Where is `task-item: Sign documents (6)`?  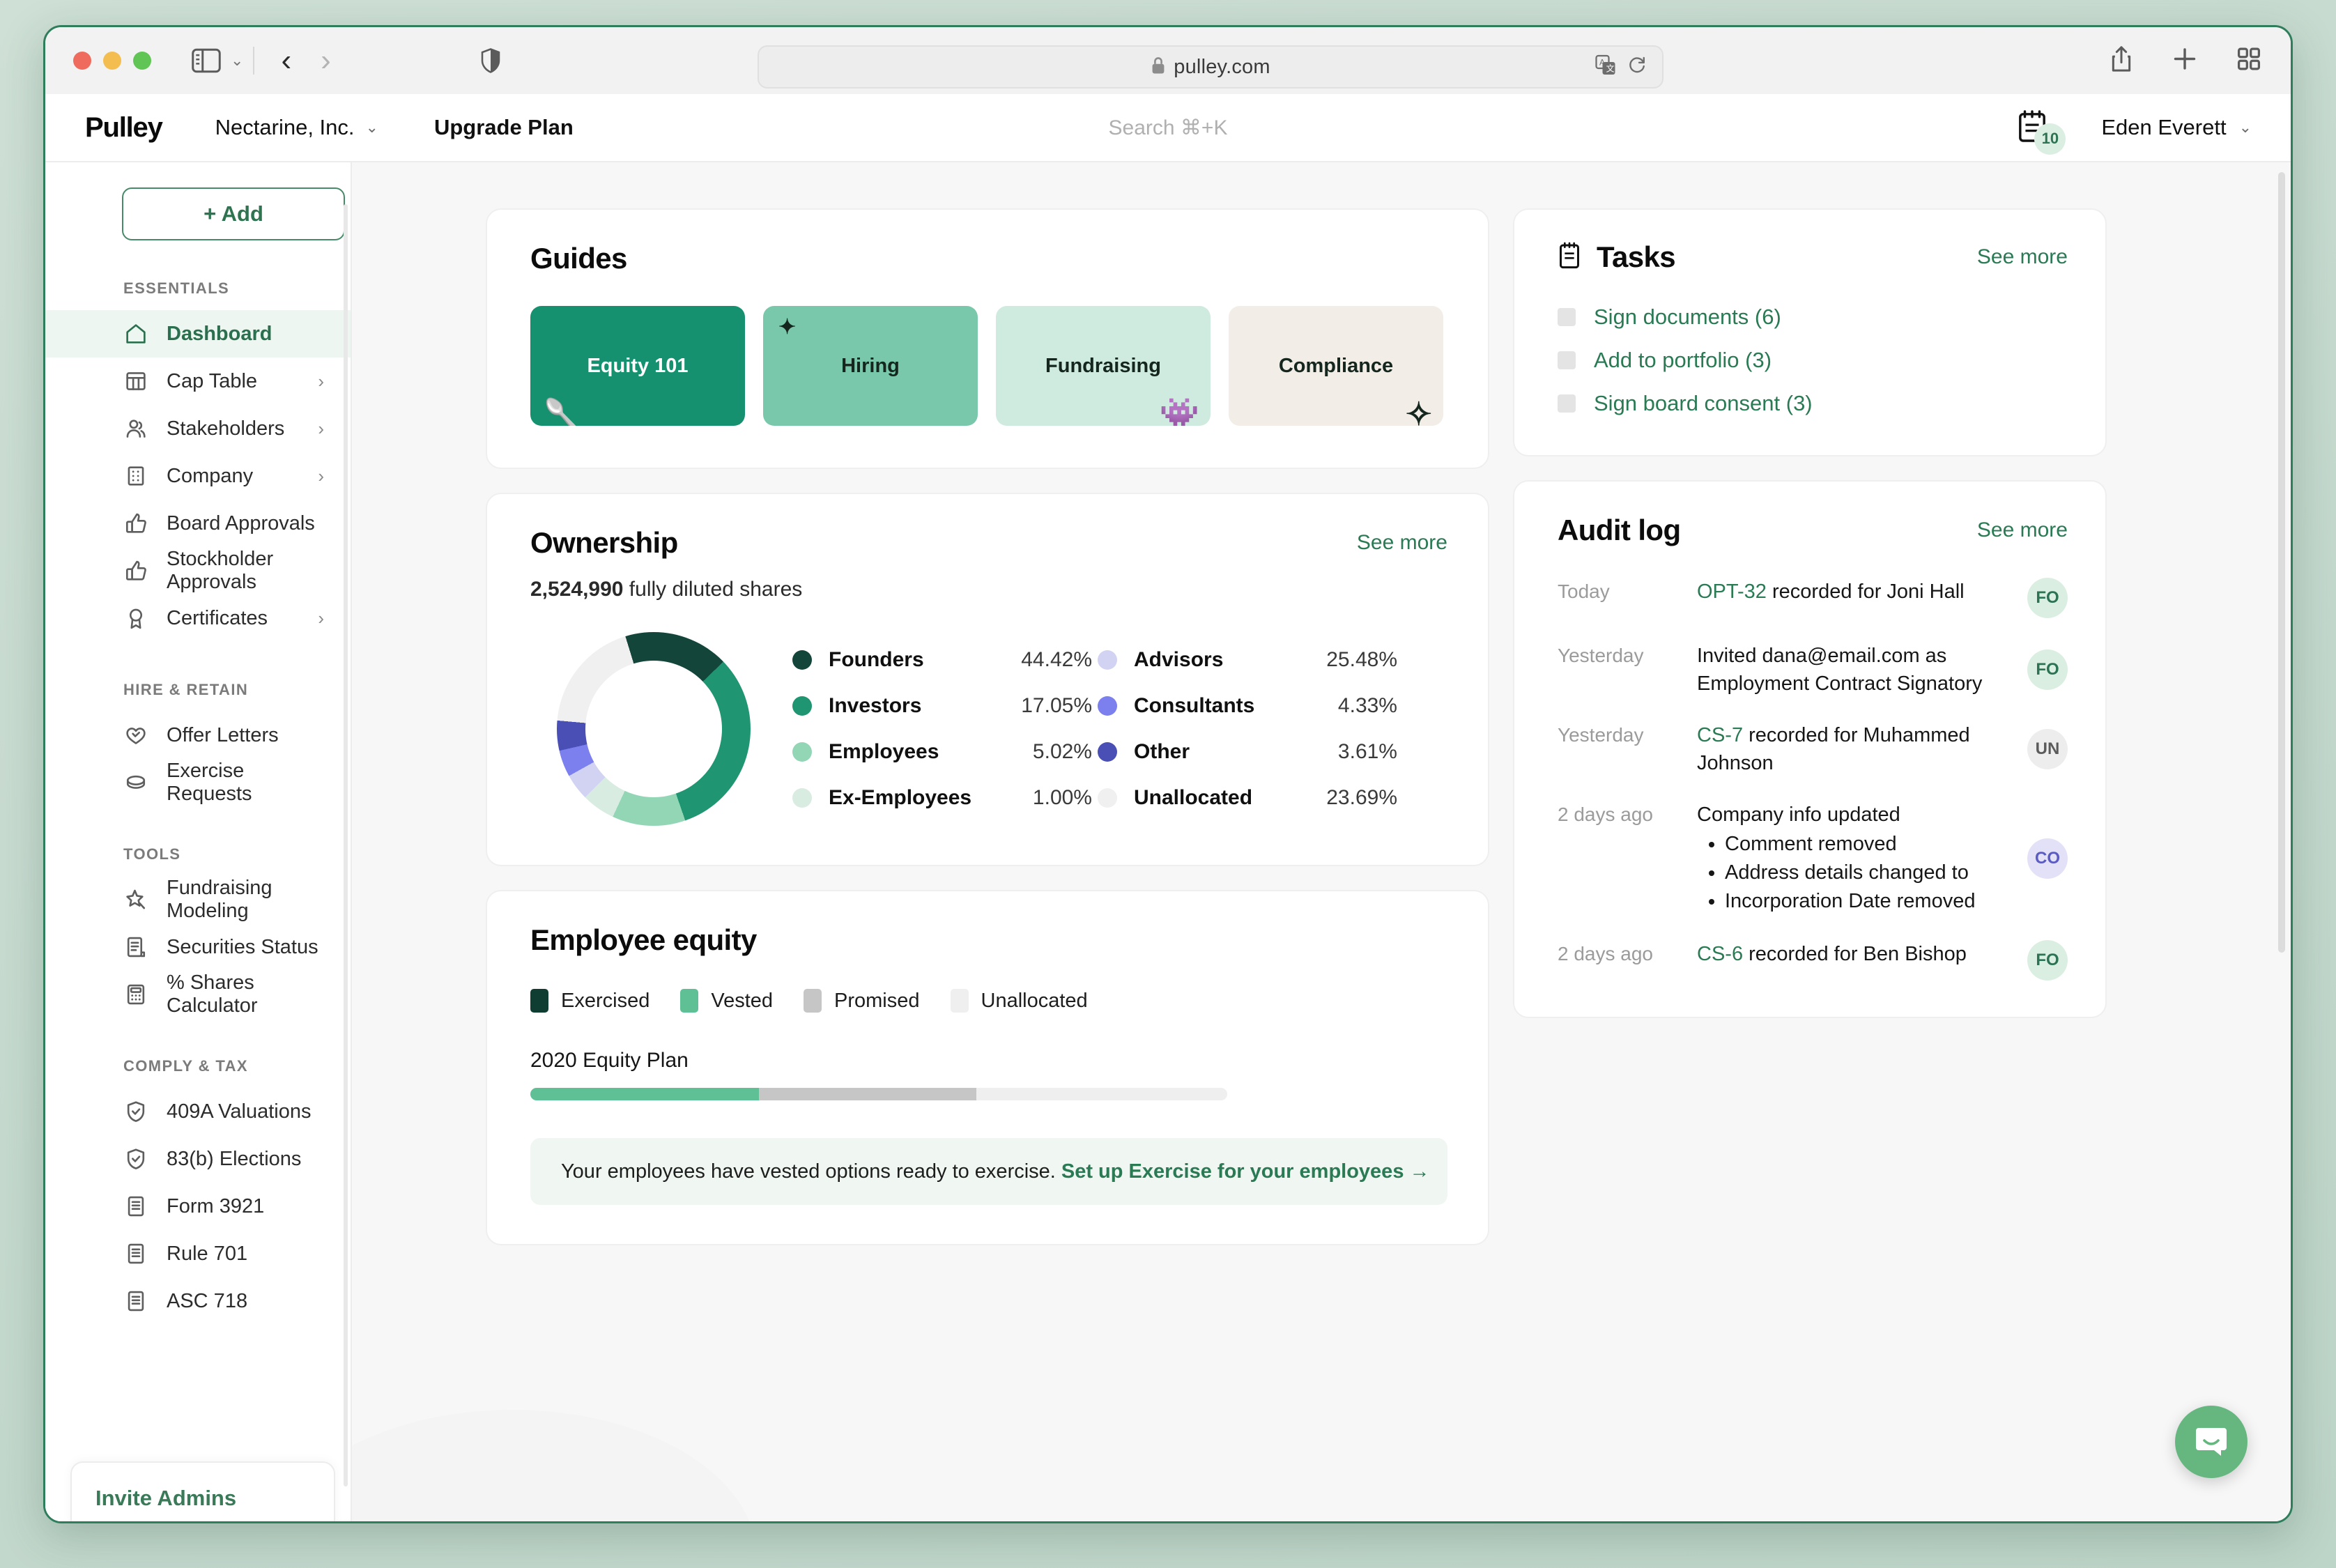
task-item: Sign documents (6) is located at coordinates (1813, 317).